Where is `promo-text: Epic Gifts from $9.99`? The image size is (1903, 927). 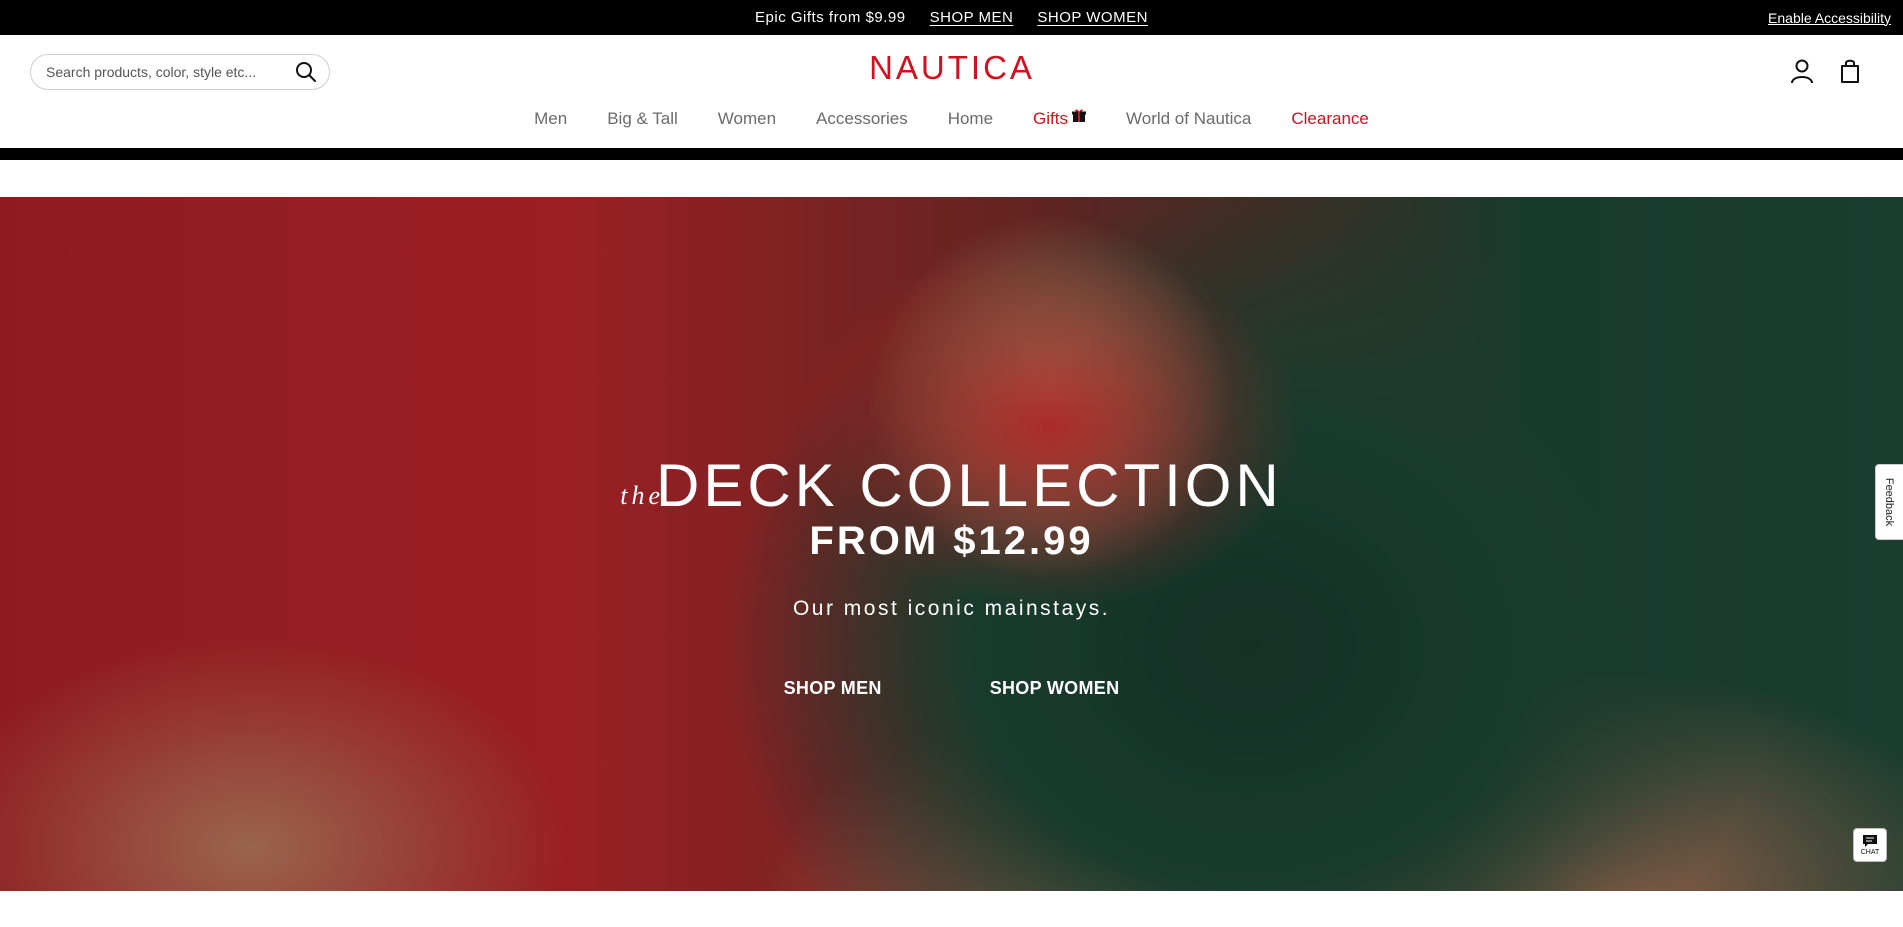
promo-text: Epic Gifts from $9.99 is located at coordinates (830, 17).